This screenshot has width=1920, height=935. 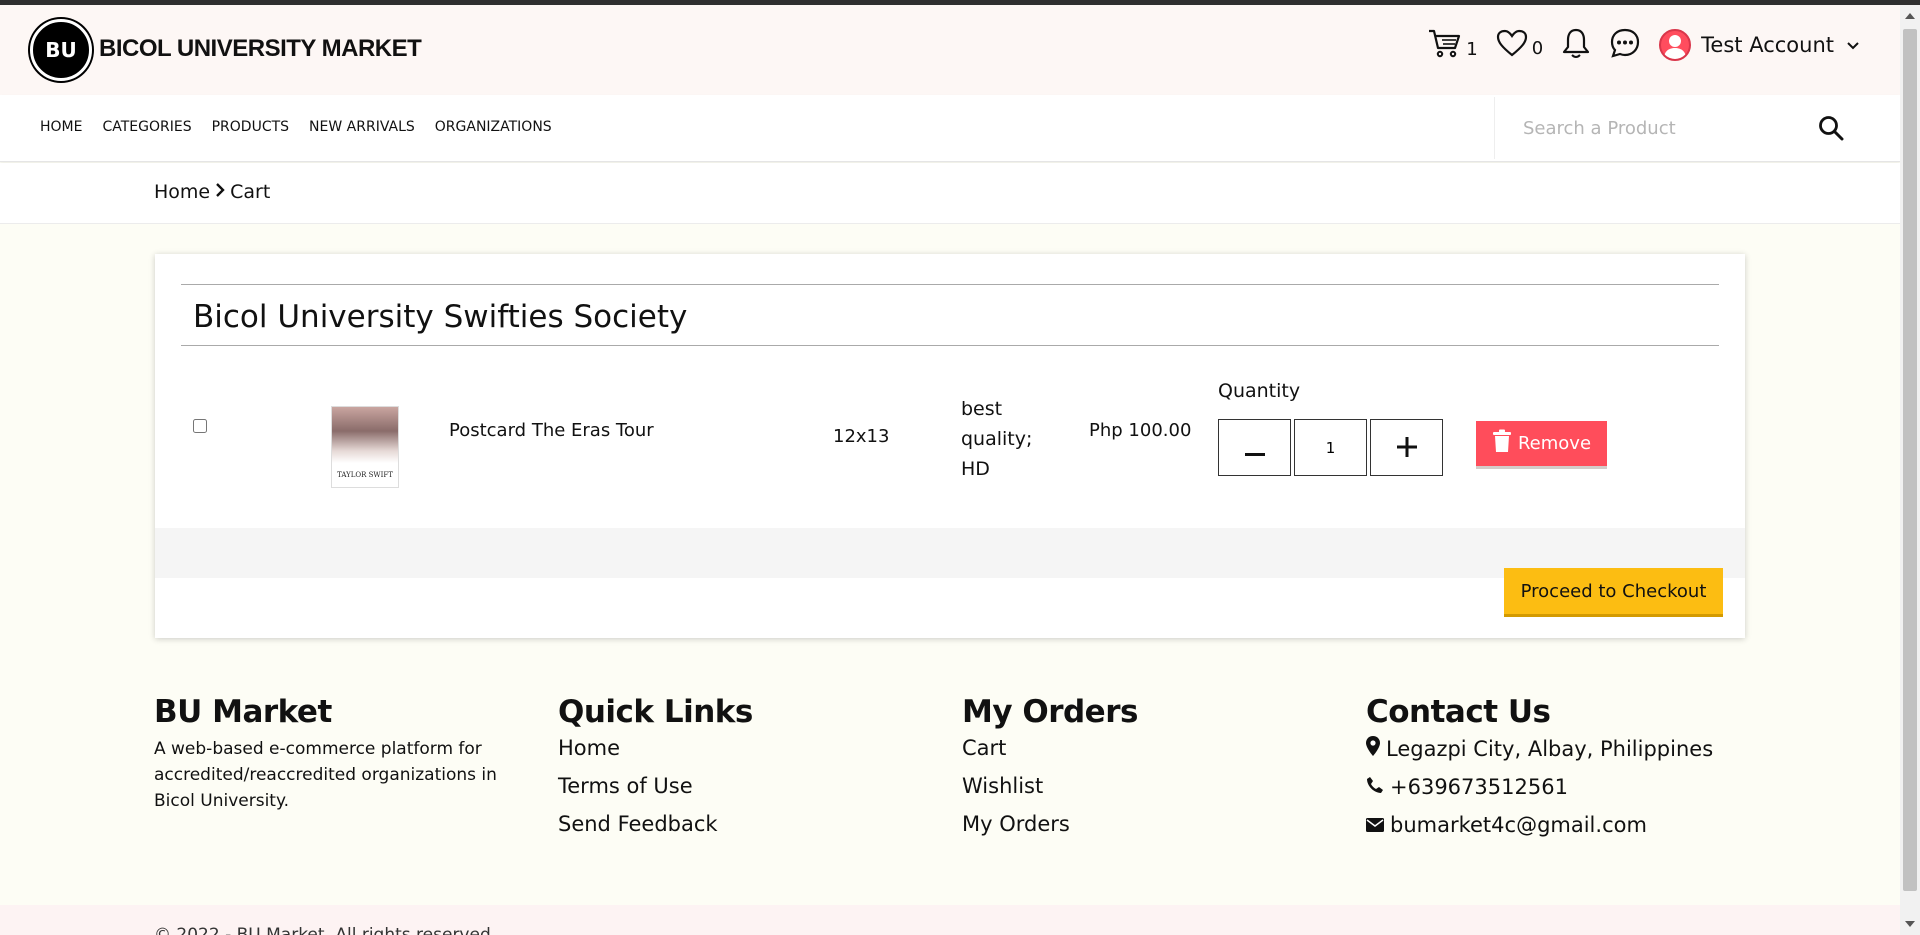 I want to click on site-logo: BU, so click(x=61, y=50).